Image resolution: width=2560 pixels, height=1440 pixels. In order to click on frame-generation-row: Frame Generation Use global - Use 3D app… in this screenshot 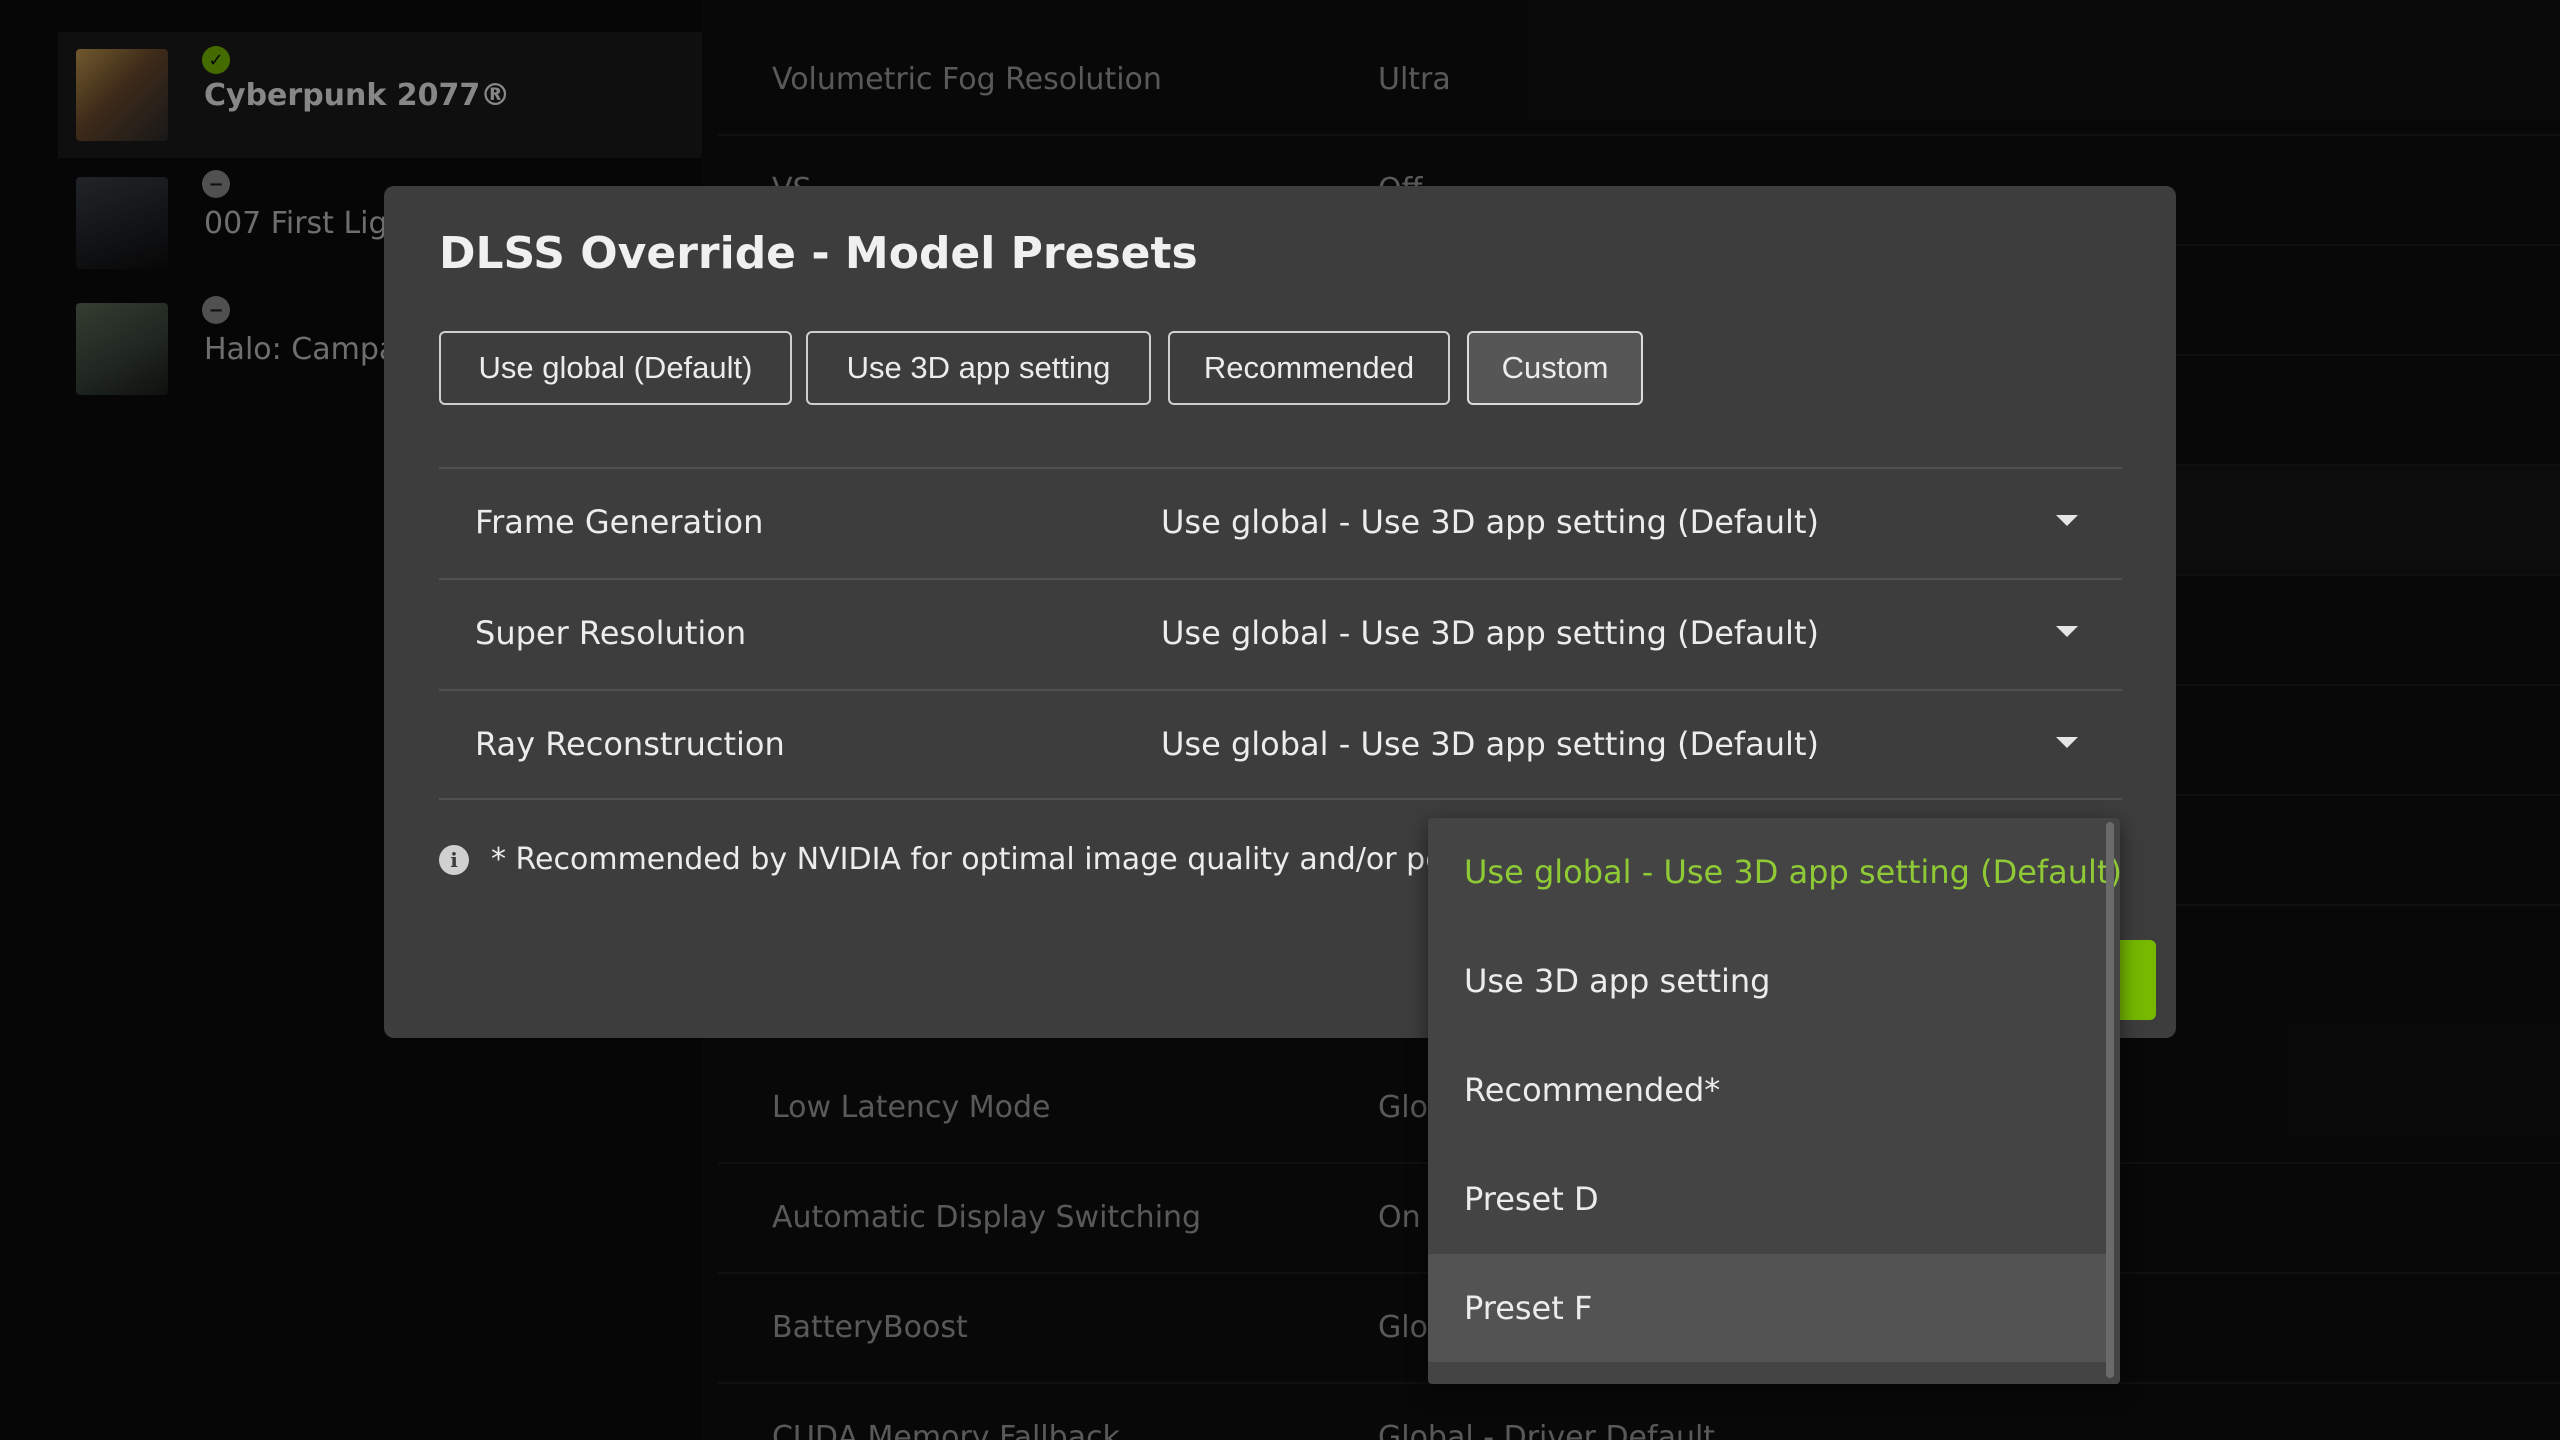, I will do `click(1280, 522)`.